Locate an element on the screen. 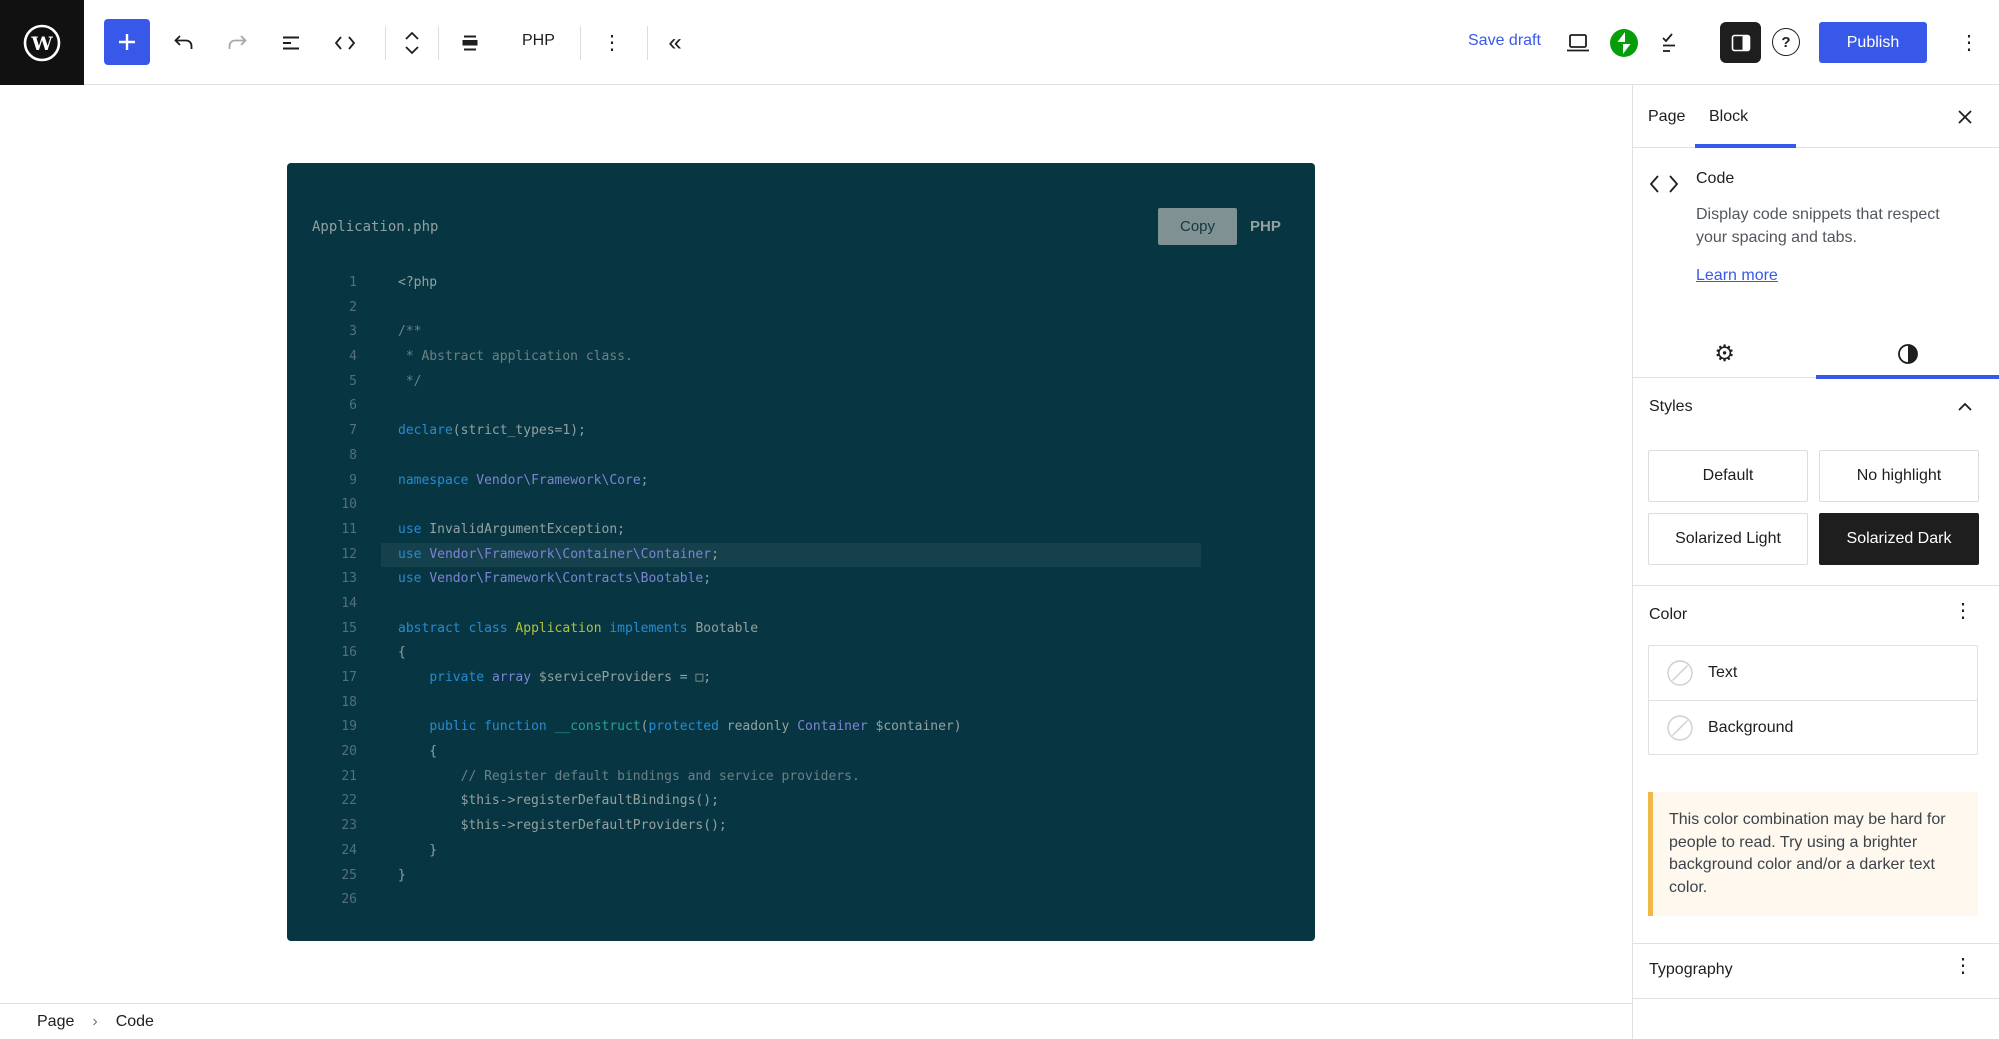  block-mover is located at coordinates (412, 43).